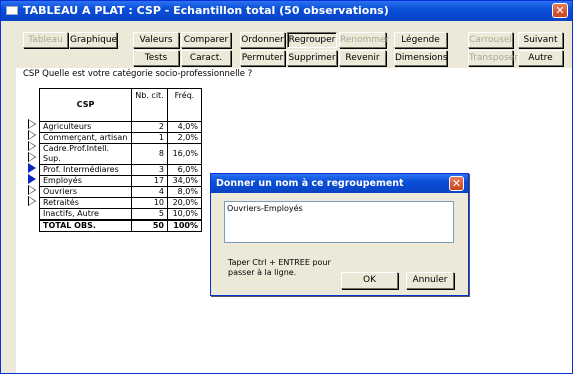 The width and height of the screenshot is (573, 374). What do you see at coordinates (339, 222) in the screenshot?
I see `group-name-input: Ouvriers-Employés` at bounding box center [339, 222].